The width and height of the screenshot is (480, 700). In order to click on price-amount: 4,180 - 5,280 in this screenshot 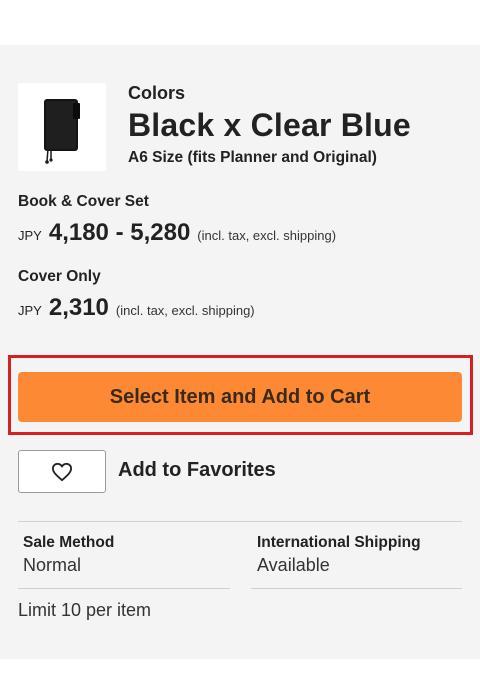, I will do `click(119, 232)`.